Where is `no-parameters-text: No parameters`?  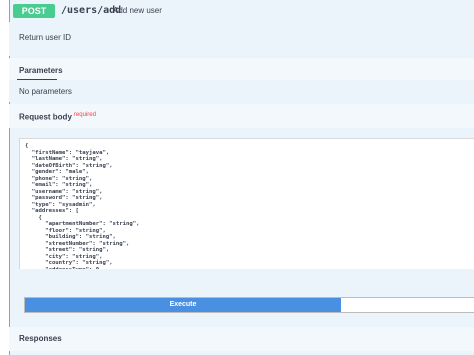 no-parameters-text: No parameters is located at coordinates (45, 91).